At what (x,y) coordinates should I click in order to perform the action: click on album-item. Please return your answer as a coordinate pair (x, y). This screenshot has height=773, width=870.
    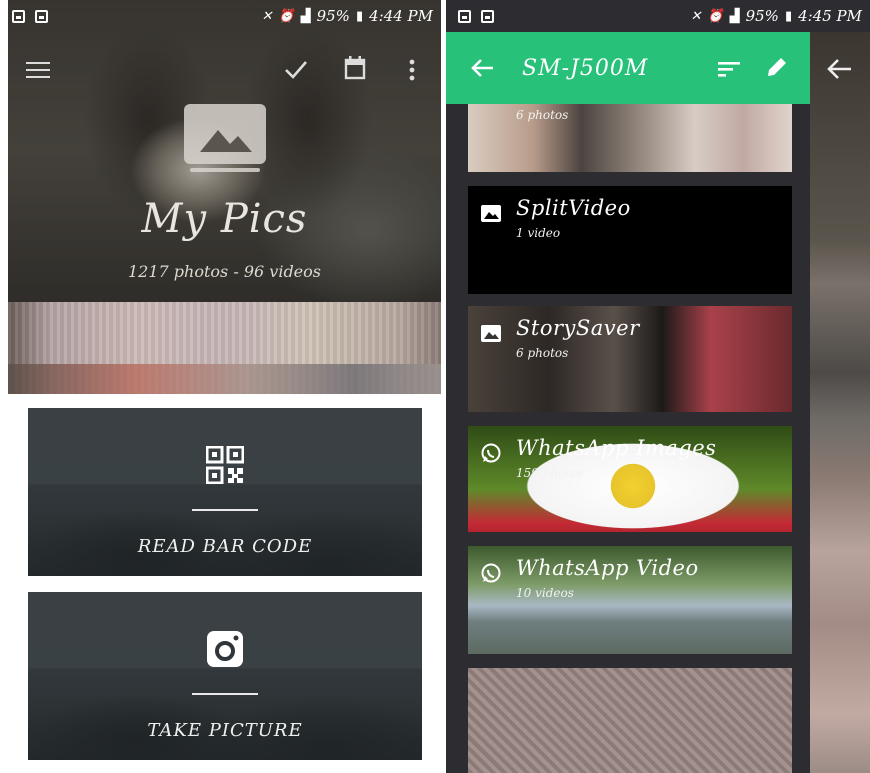
    Looking at the image, I should click on (630, 720).